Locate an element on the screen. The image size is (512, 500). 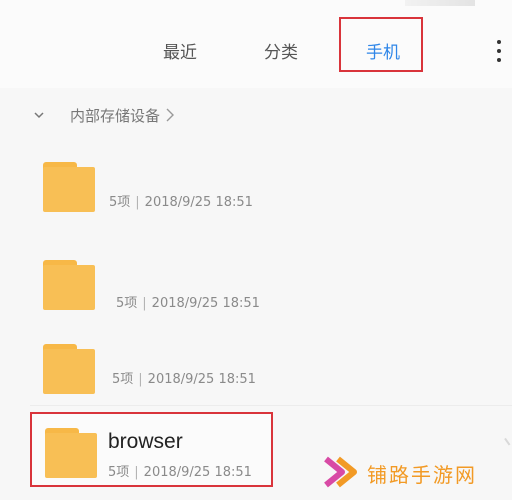
chevron-right-icon is located at coordinates (170, 115).